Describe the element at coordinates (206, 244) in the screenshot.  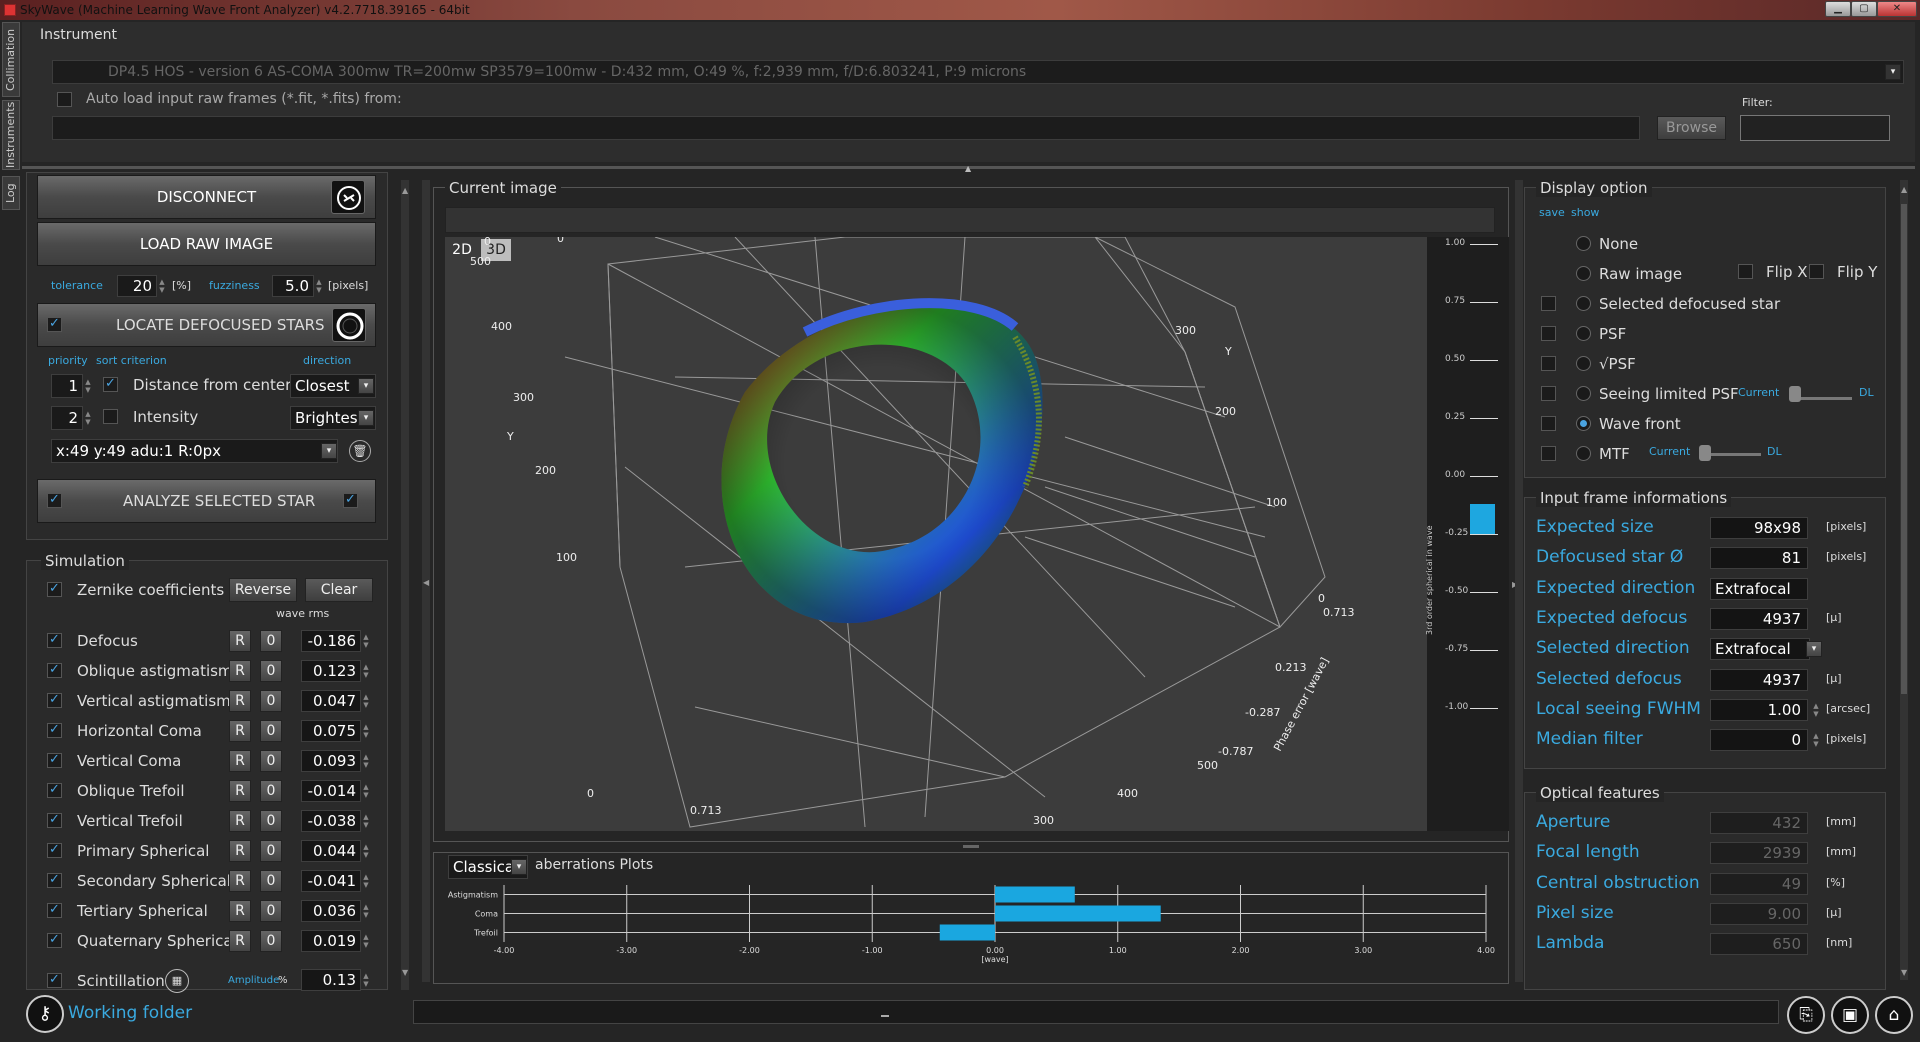
I see `load-raw-image-button: LOAD RAW IMAGE` at that location.